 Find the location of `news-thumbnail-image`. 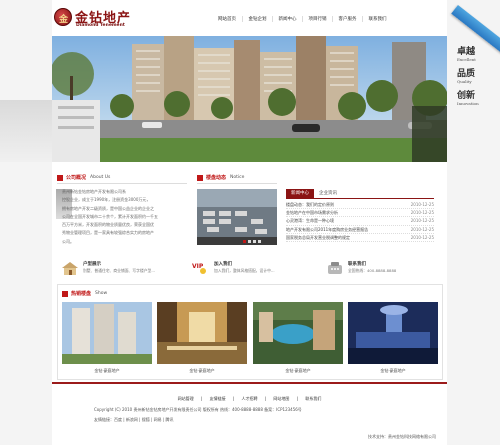

news-thumbnail-image is located at coordinates (237, 217).